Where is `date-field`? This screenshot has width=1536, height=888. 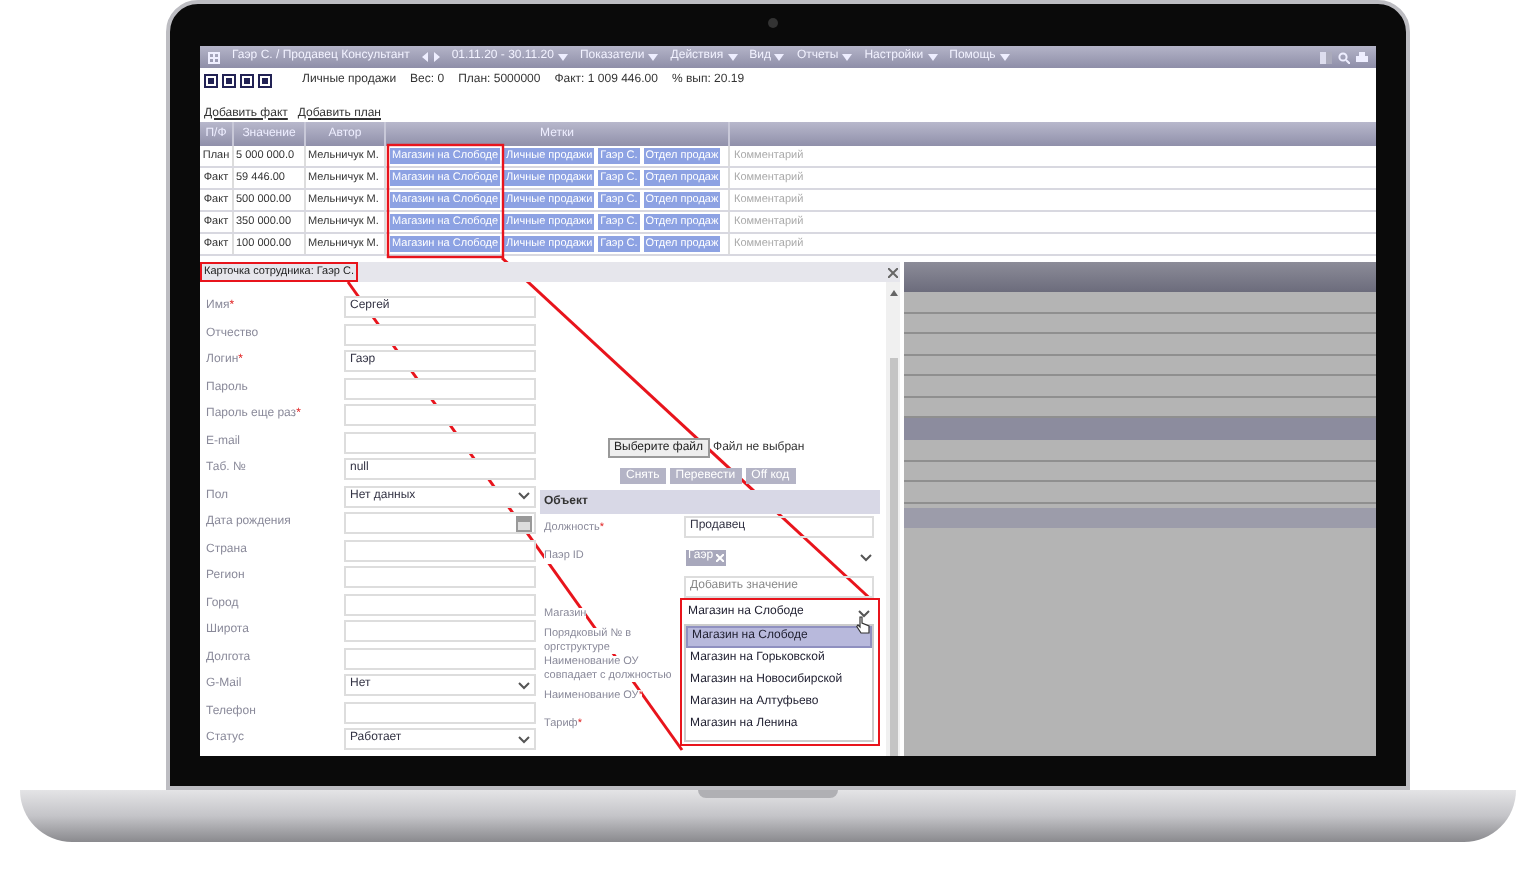
date-field is located at coordinates (440, 523).